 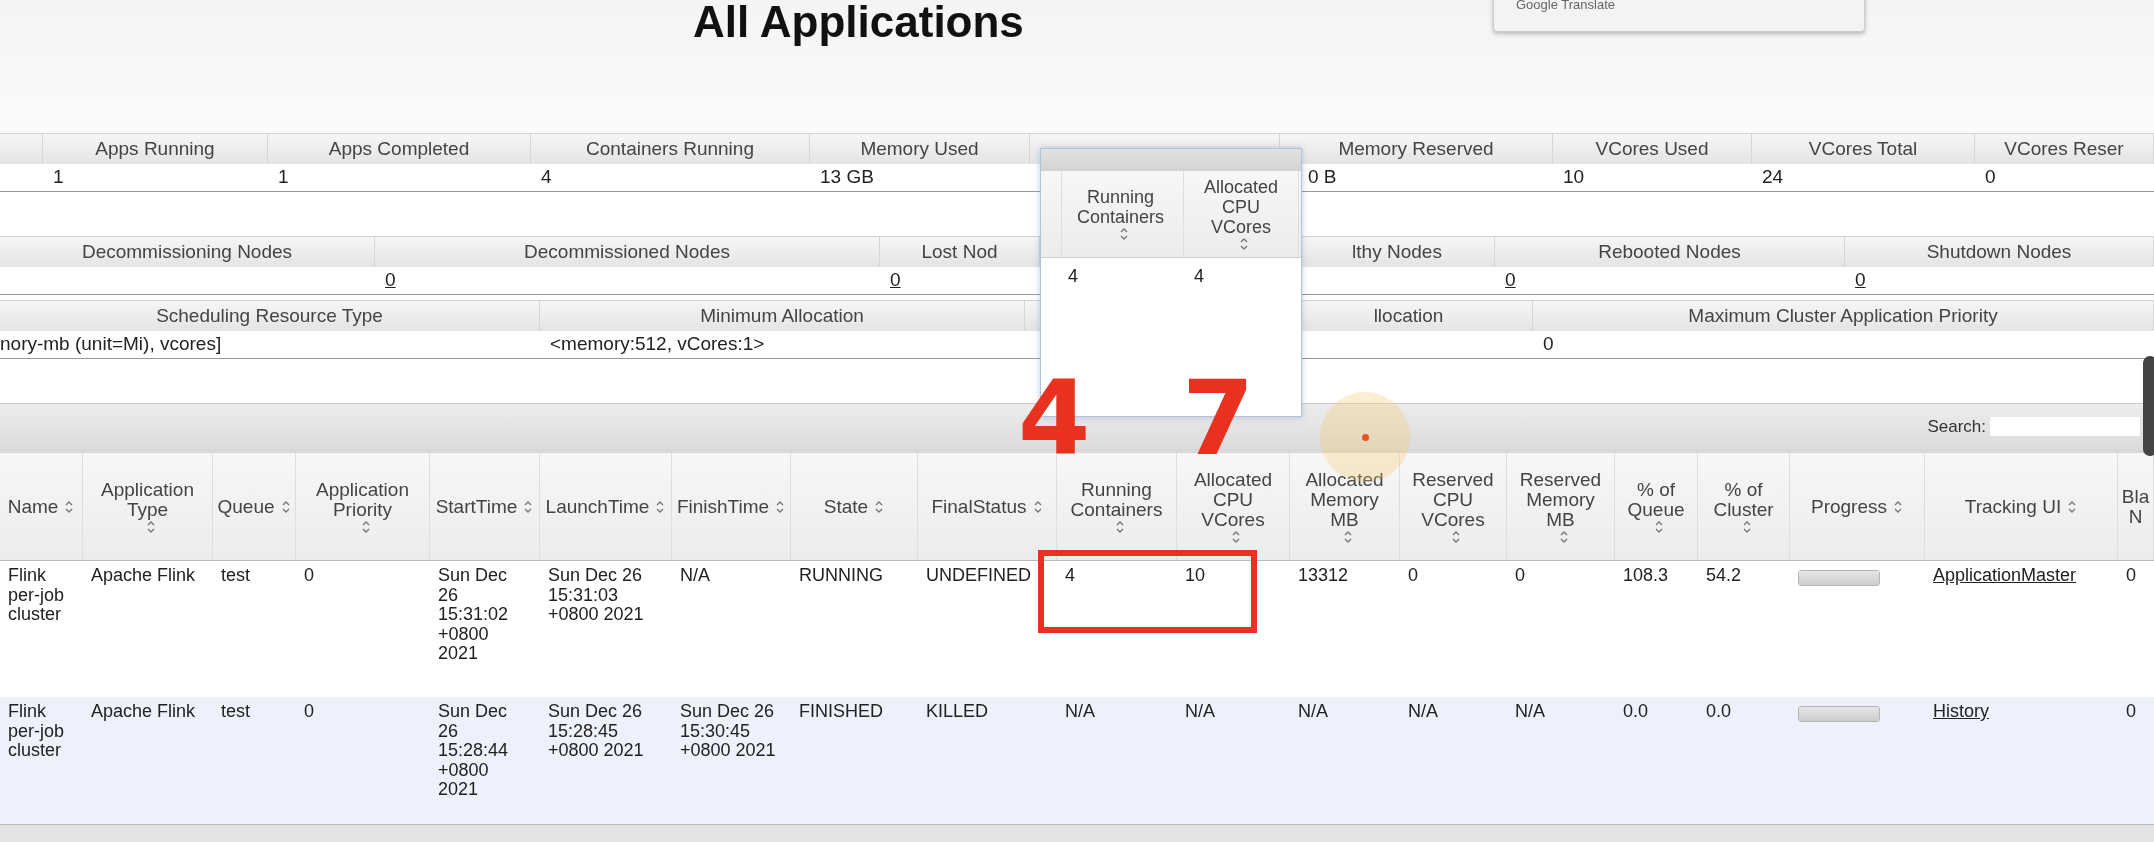 I want to click on tracking-link: ApplicationMaster, so click(x=2005, y=575).